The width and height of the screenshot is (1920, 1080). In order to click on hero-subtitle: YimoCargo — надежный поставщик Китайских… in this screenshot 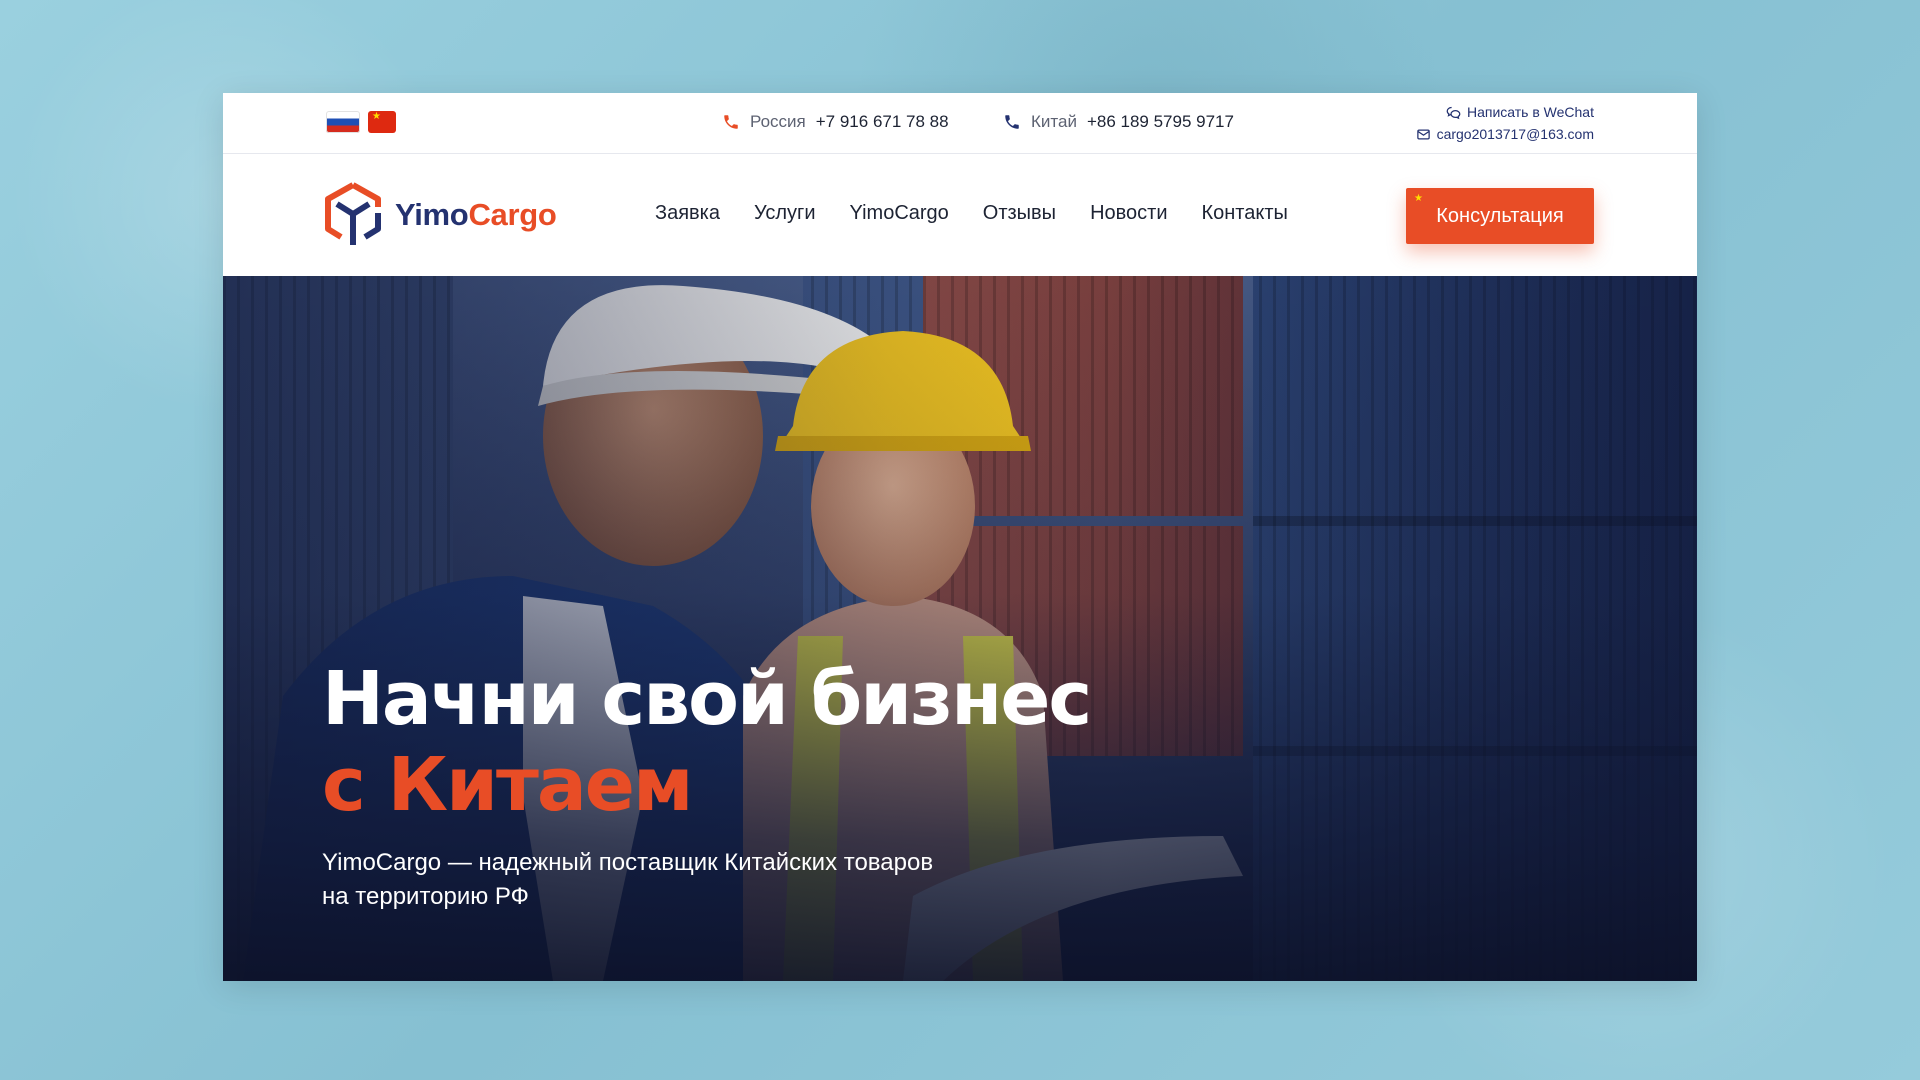, I will do `click(628, 879)`.